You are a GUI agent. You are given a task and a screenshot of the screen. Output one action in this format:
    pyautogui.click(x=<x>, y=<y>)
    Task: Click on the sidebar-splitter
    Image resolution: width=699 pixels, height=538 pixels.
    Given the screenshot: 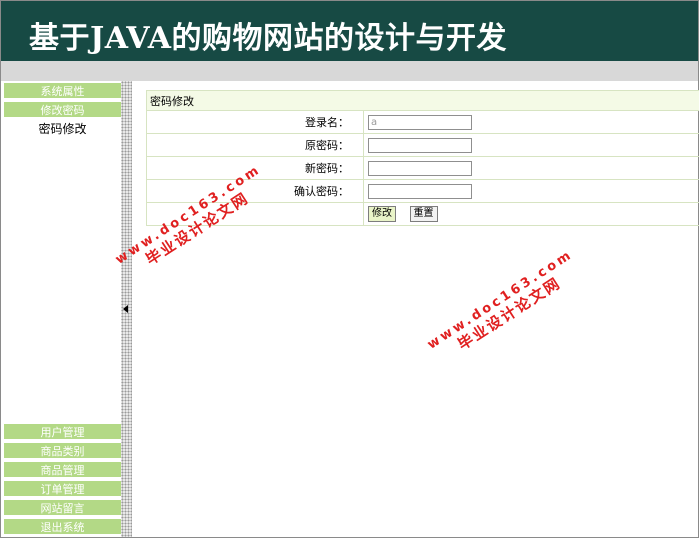 What is the action you would take?
    pyautogui.click(x=126, y=309)
    